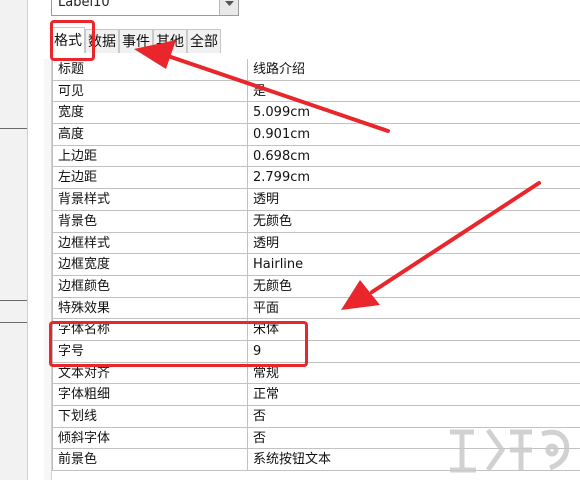  Describe the element at coordinates (262, 86) in the screenshot. I see `arrow-to-format-tab-icon` at that location.